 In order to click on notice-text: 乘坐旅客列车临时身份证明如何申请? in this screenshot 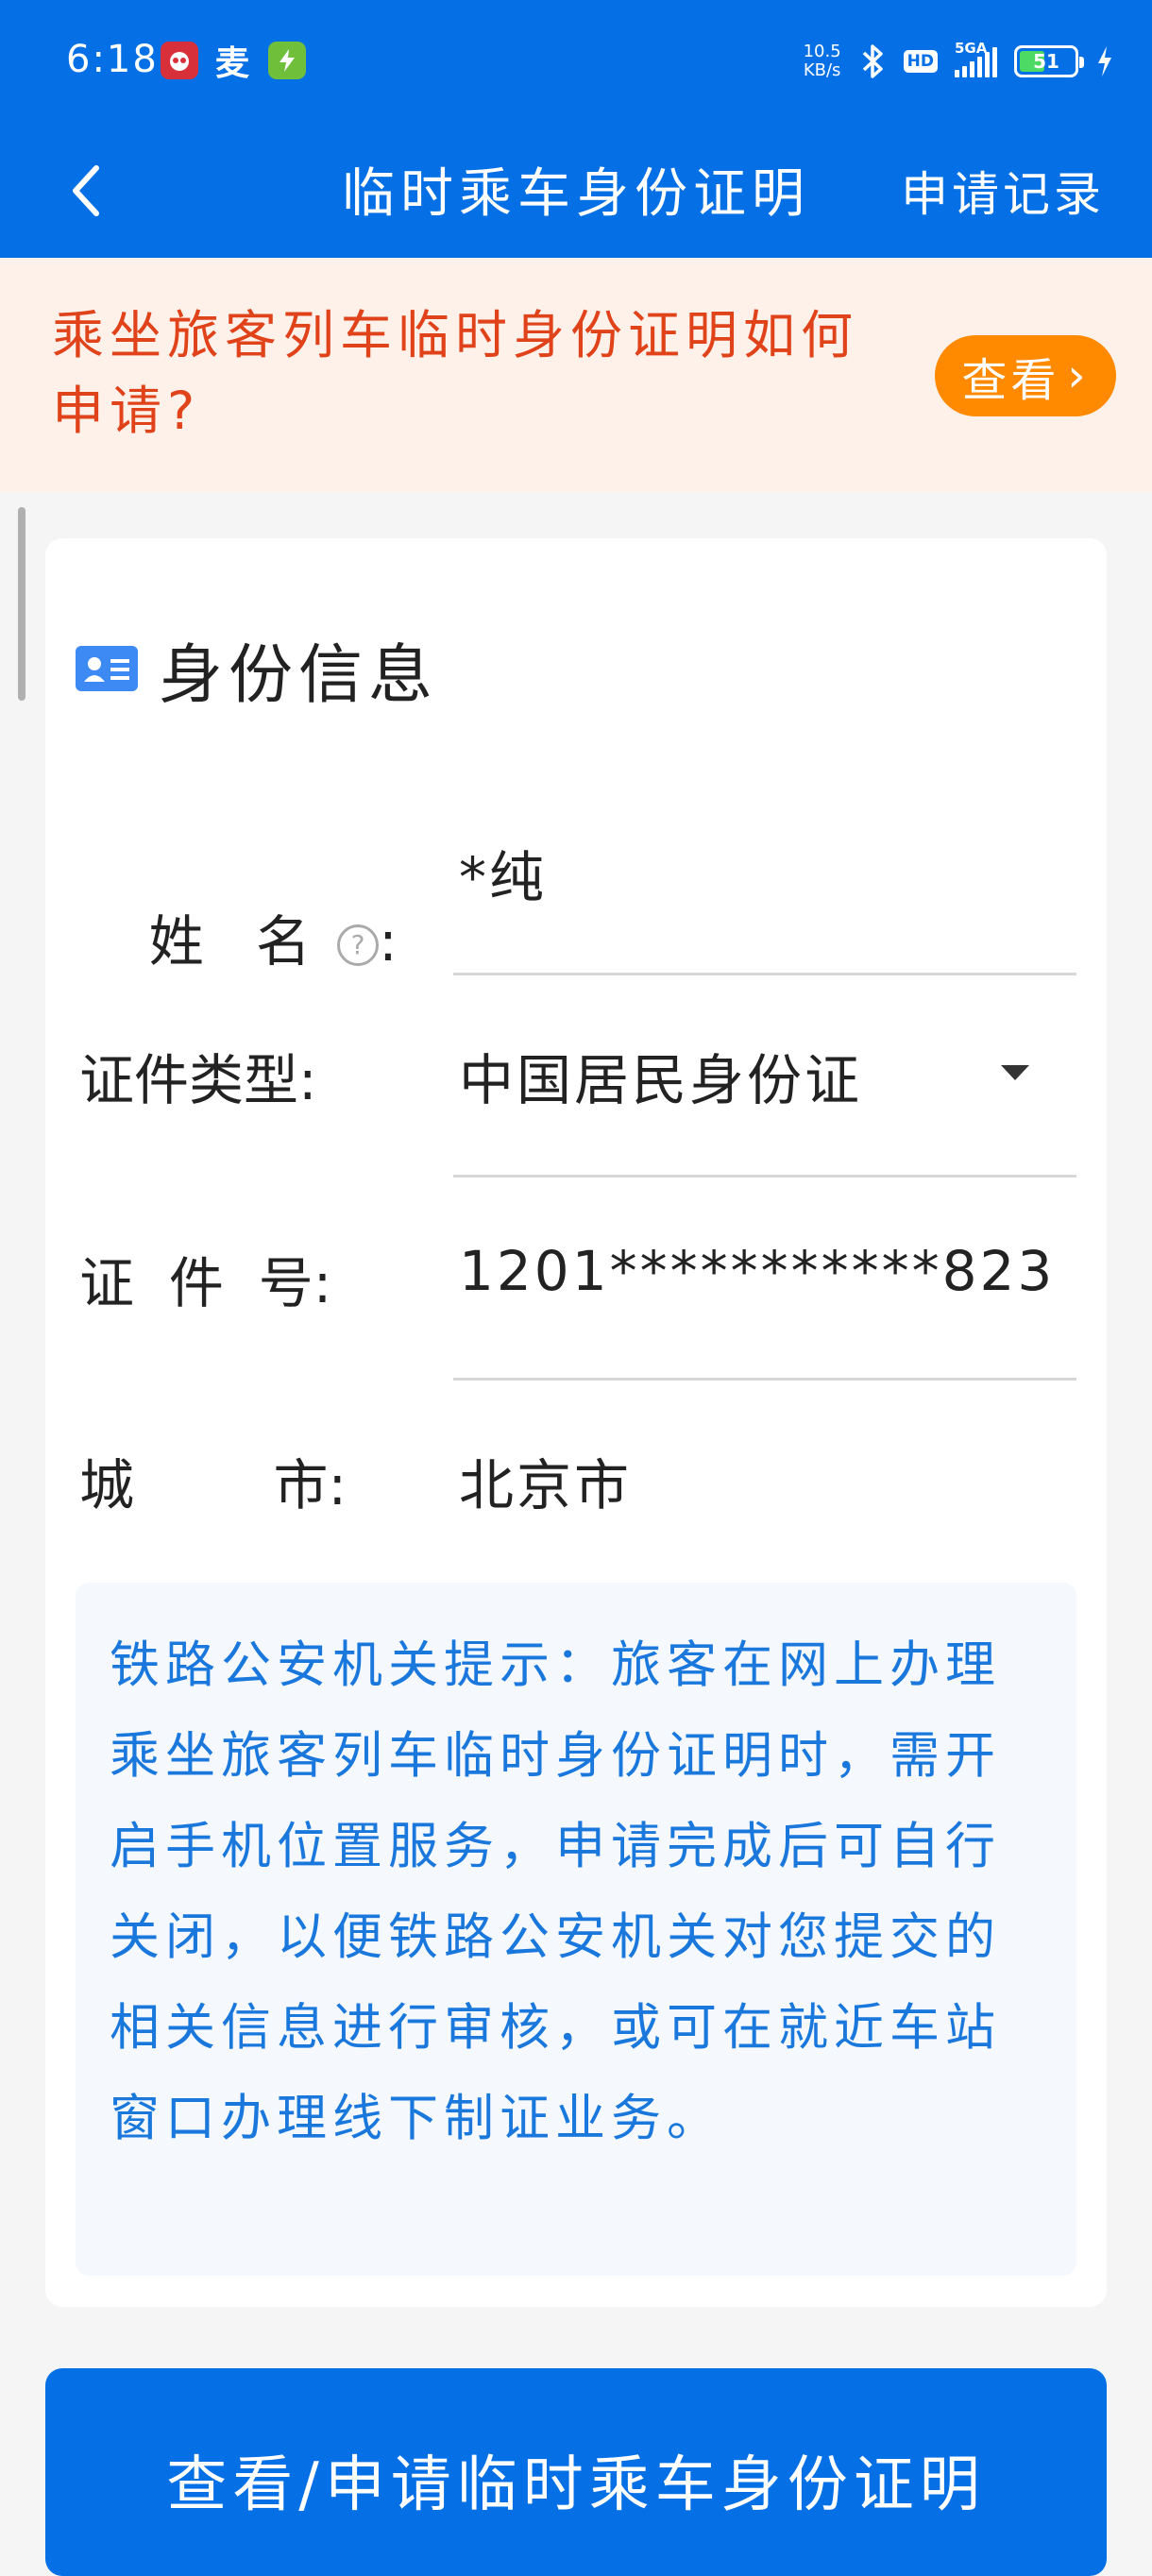, I will do `click(455, 373)`.